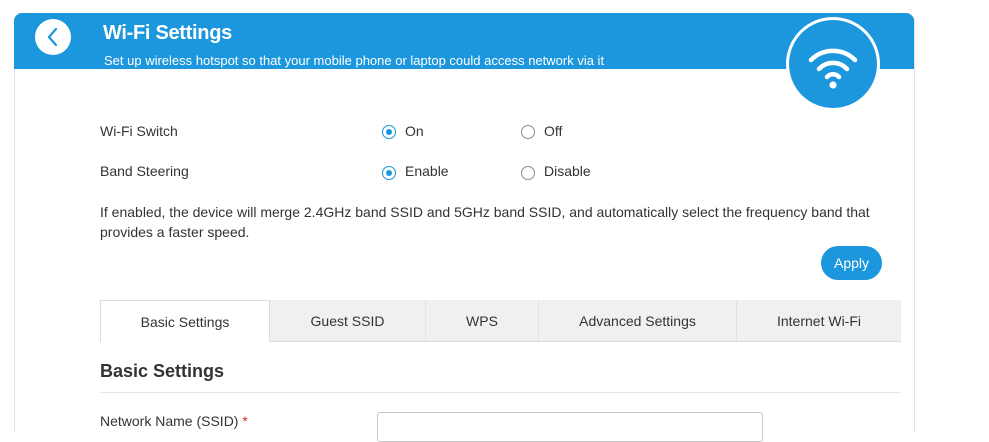 This screenshot has height=442, width=989. Describe the element at coordinates (139, 131) in the screenshot. I see `wifi-switch-label: Wi-Fi Switch` at that location.